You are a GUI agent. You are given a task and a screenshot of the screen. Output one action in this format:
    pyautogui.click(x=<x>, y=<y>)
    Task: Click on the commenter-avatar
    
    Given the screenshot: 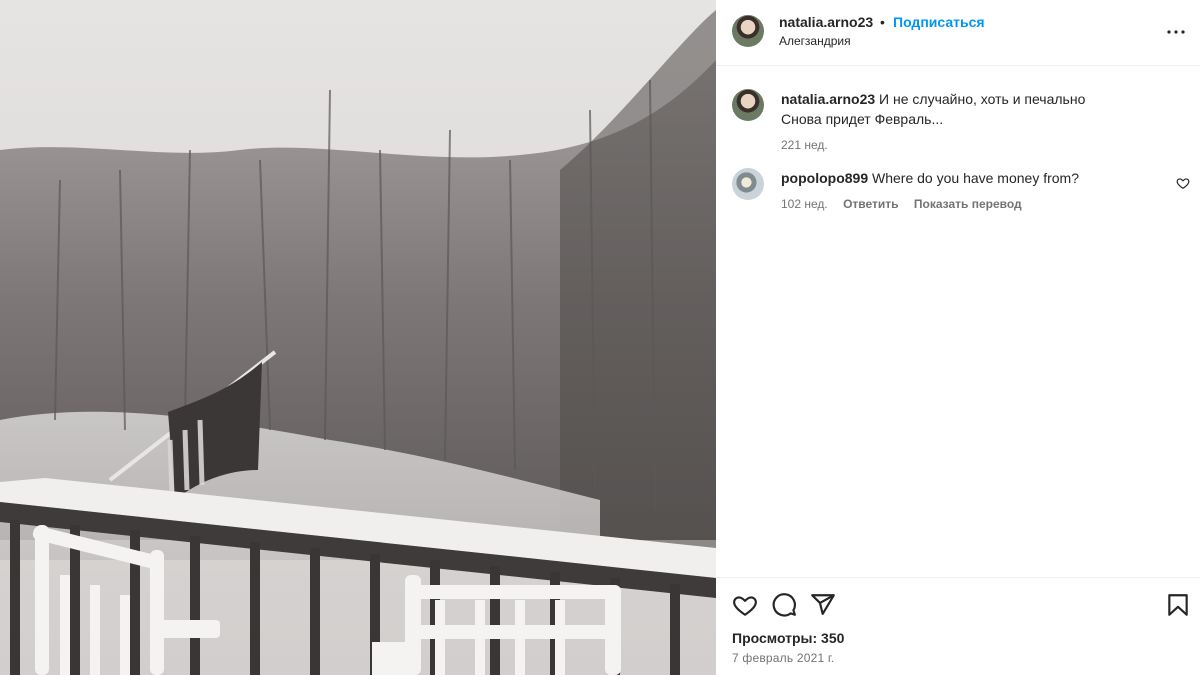 What is the action you would take?
    pyautogui.click(x=748, y=184)
    